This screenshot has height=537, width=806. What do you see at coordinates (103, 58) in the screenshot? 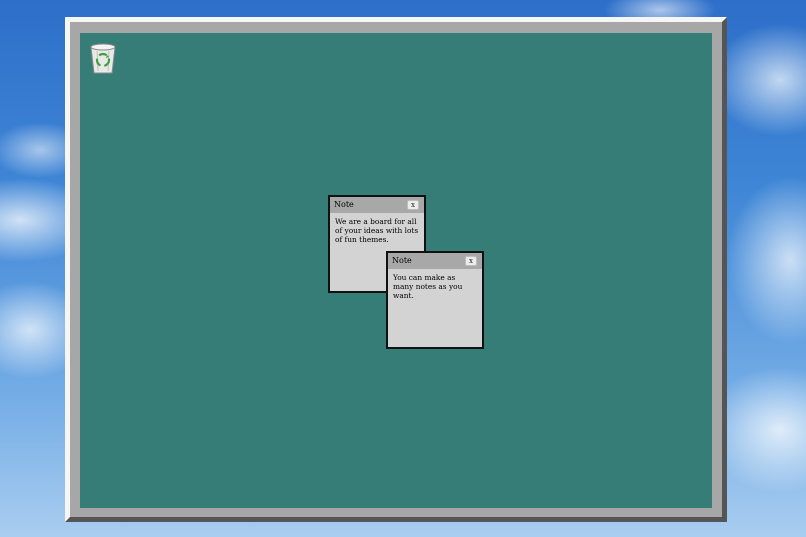
I see `recycle-bin-icon` at bounding box center [103, 58].